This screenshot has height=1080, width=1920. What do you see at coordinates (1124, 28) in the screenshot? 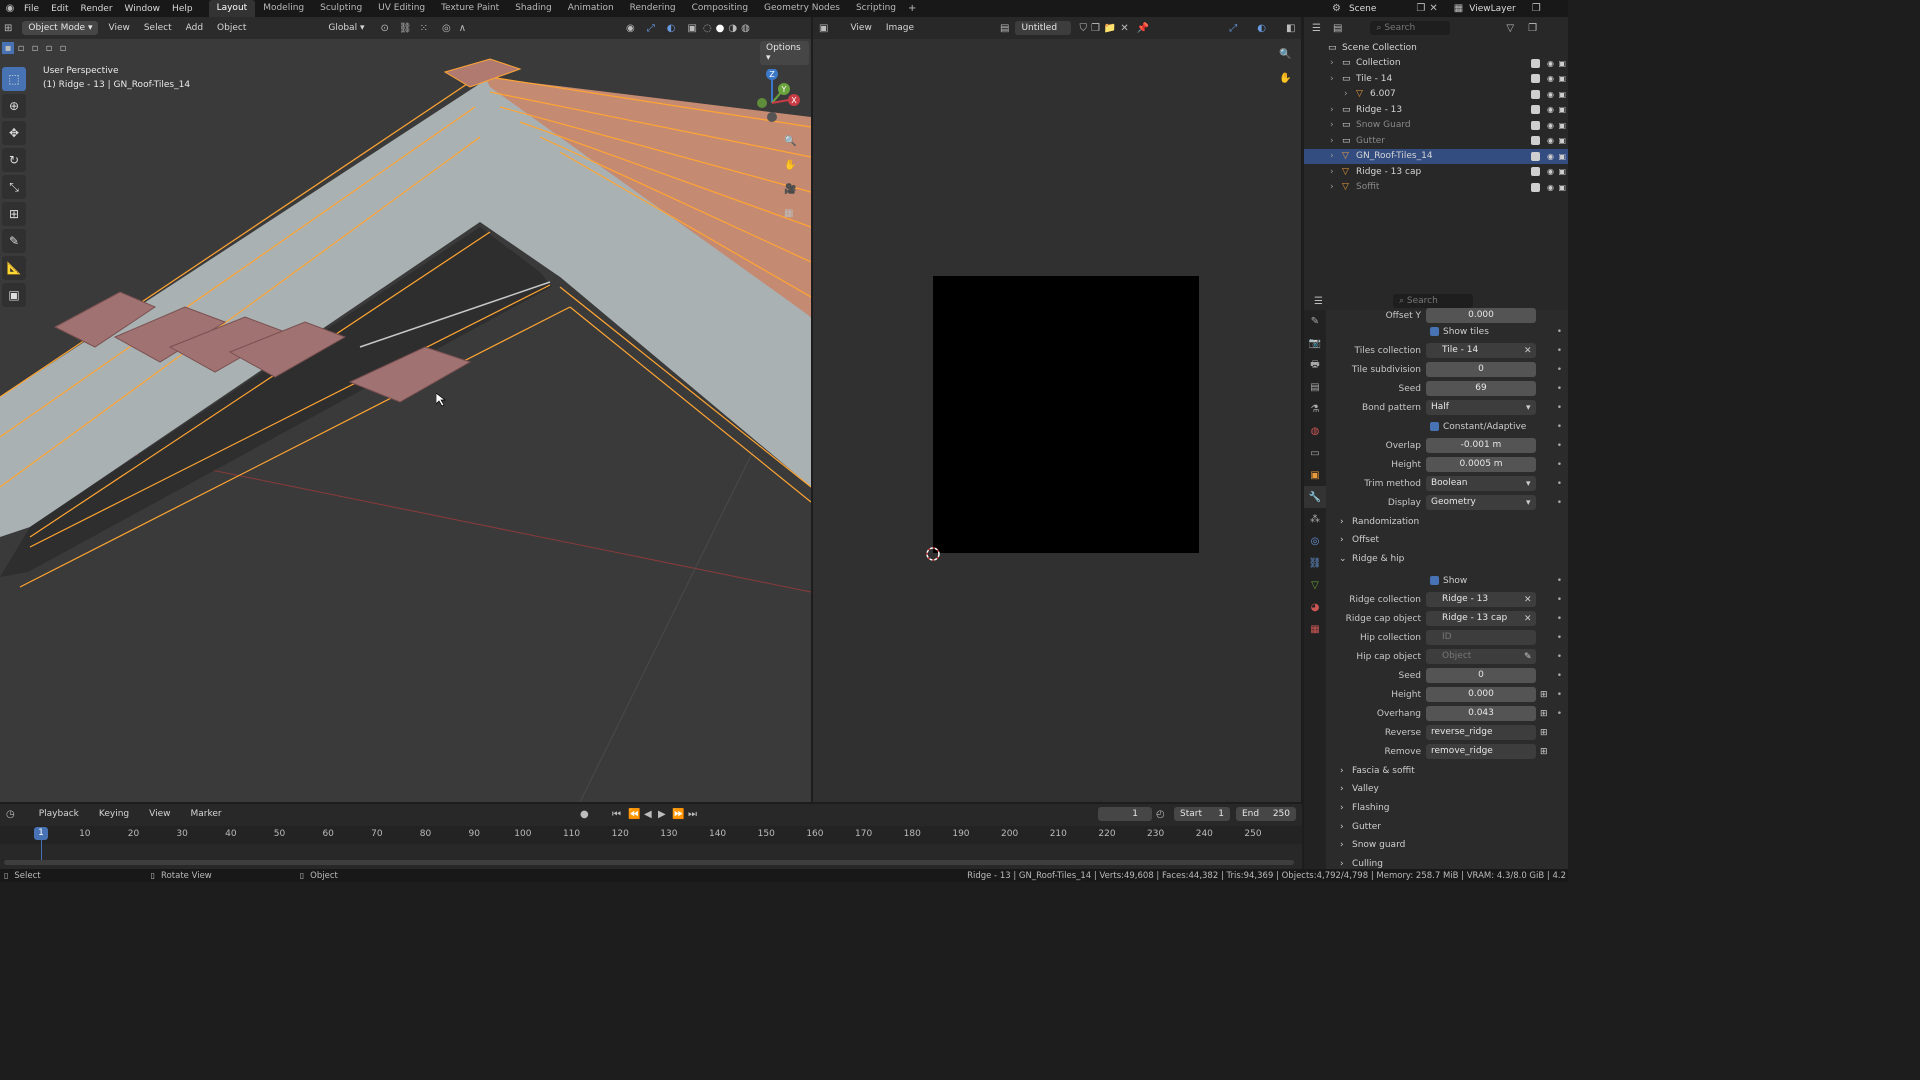
I see `unlink-image-icon: ✕` at bounding box center [1124, 28].